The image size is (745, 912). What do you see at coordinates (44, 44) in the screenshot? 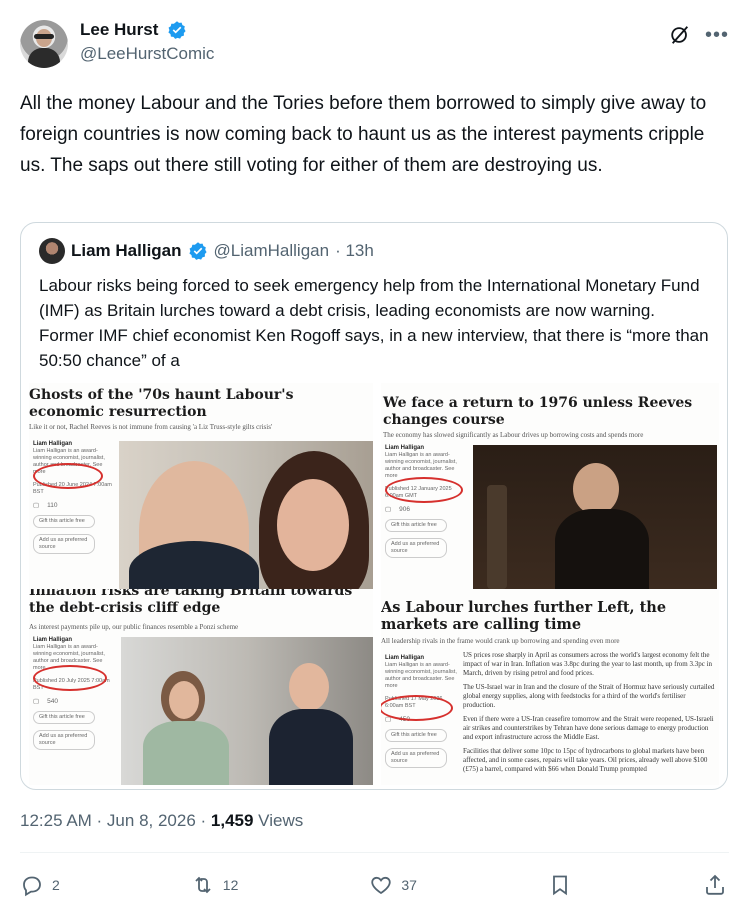
I see `author-avatar` at bounding box center [44, 44].